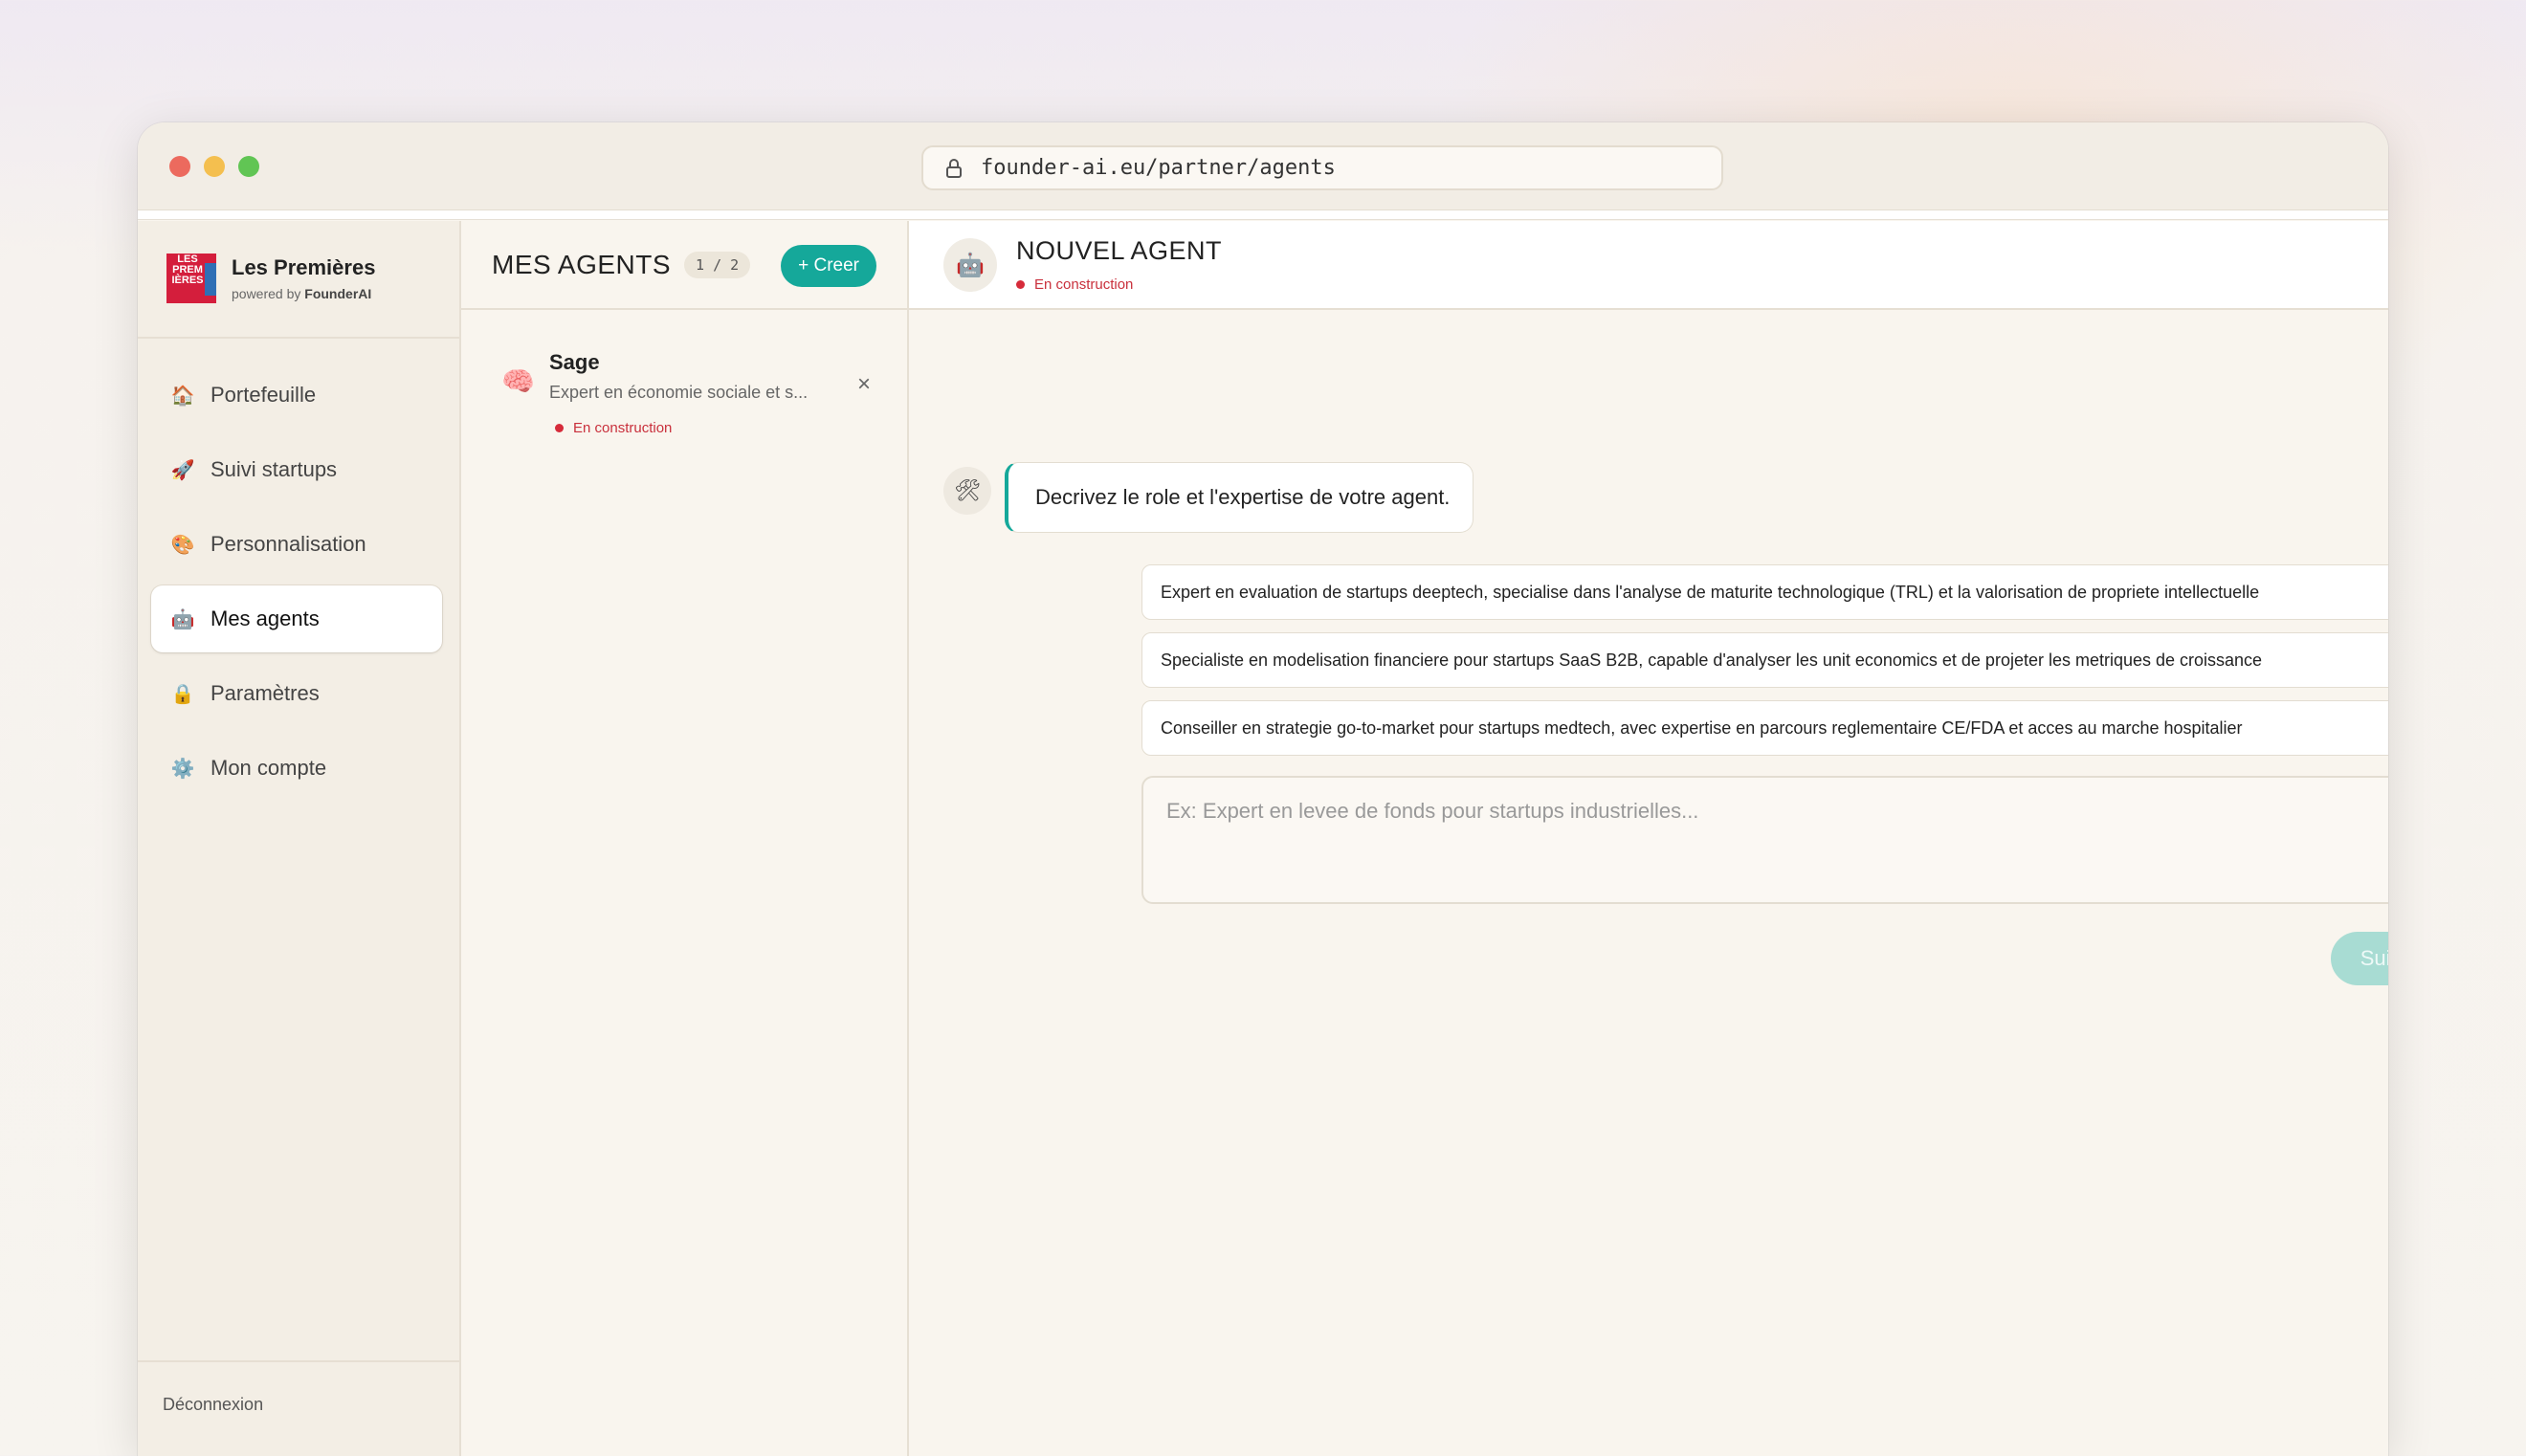 This screenshot has height=1456, width=2526. I want to click on sidebar-item-portefeuille: 🏠 Portefeuille, so click(296, 396).